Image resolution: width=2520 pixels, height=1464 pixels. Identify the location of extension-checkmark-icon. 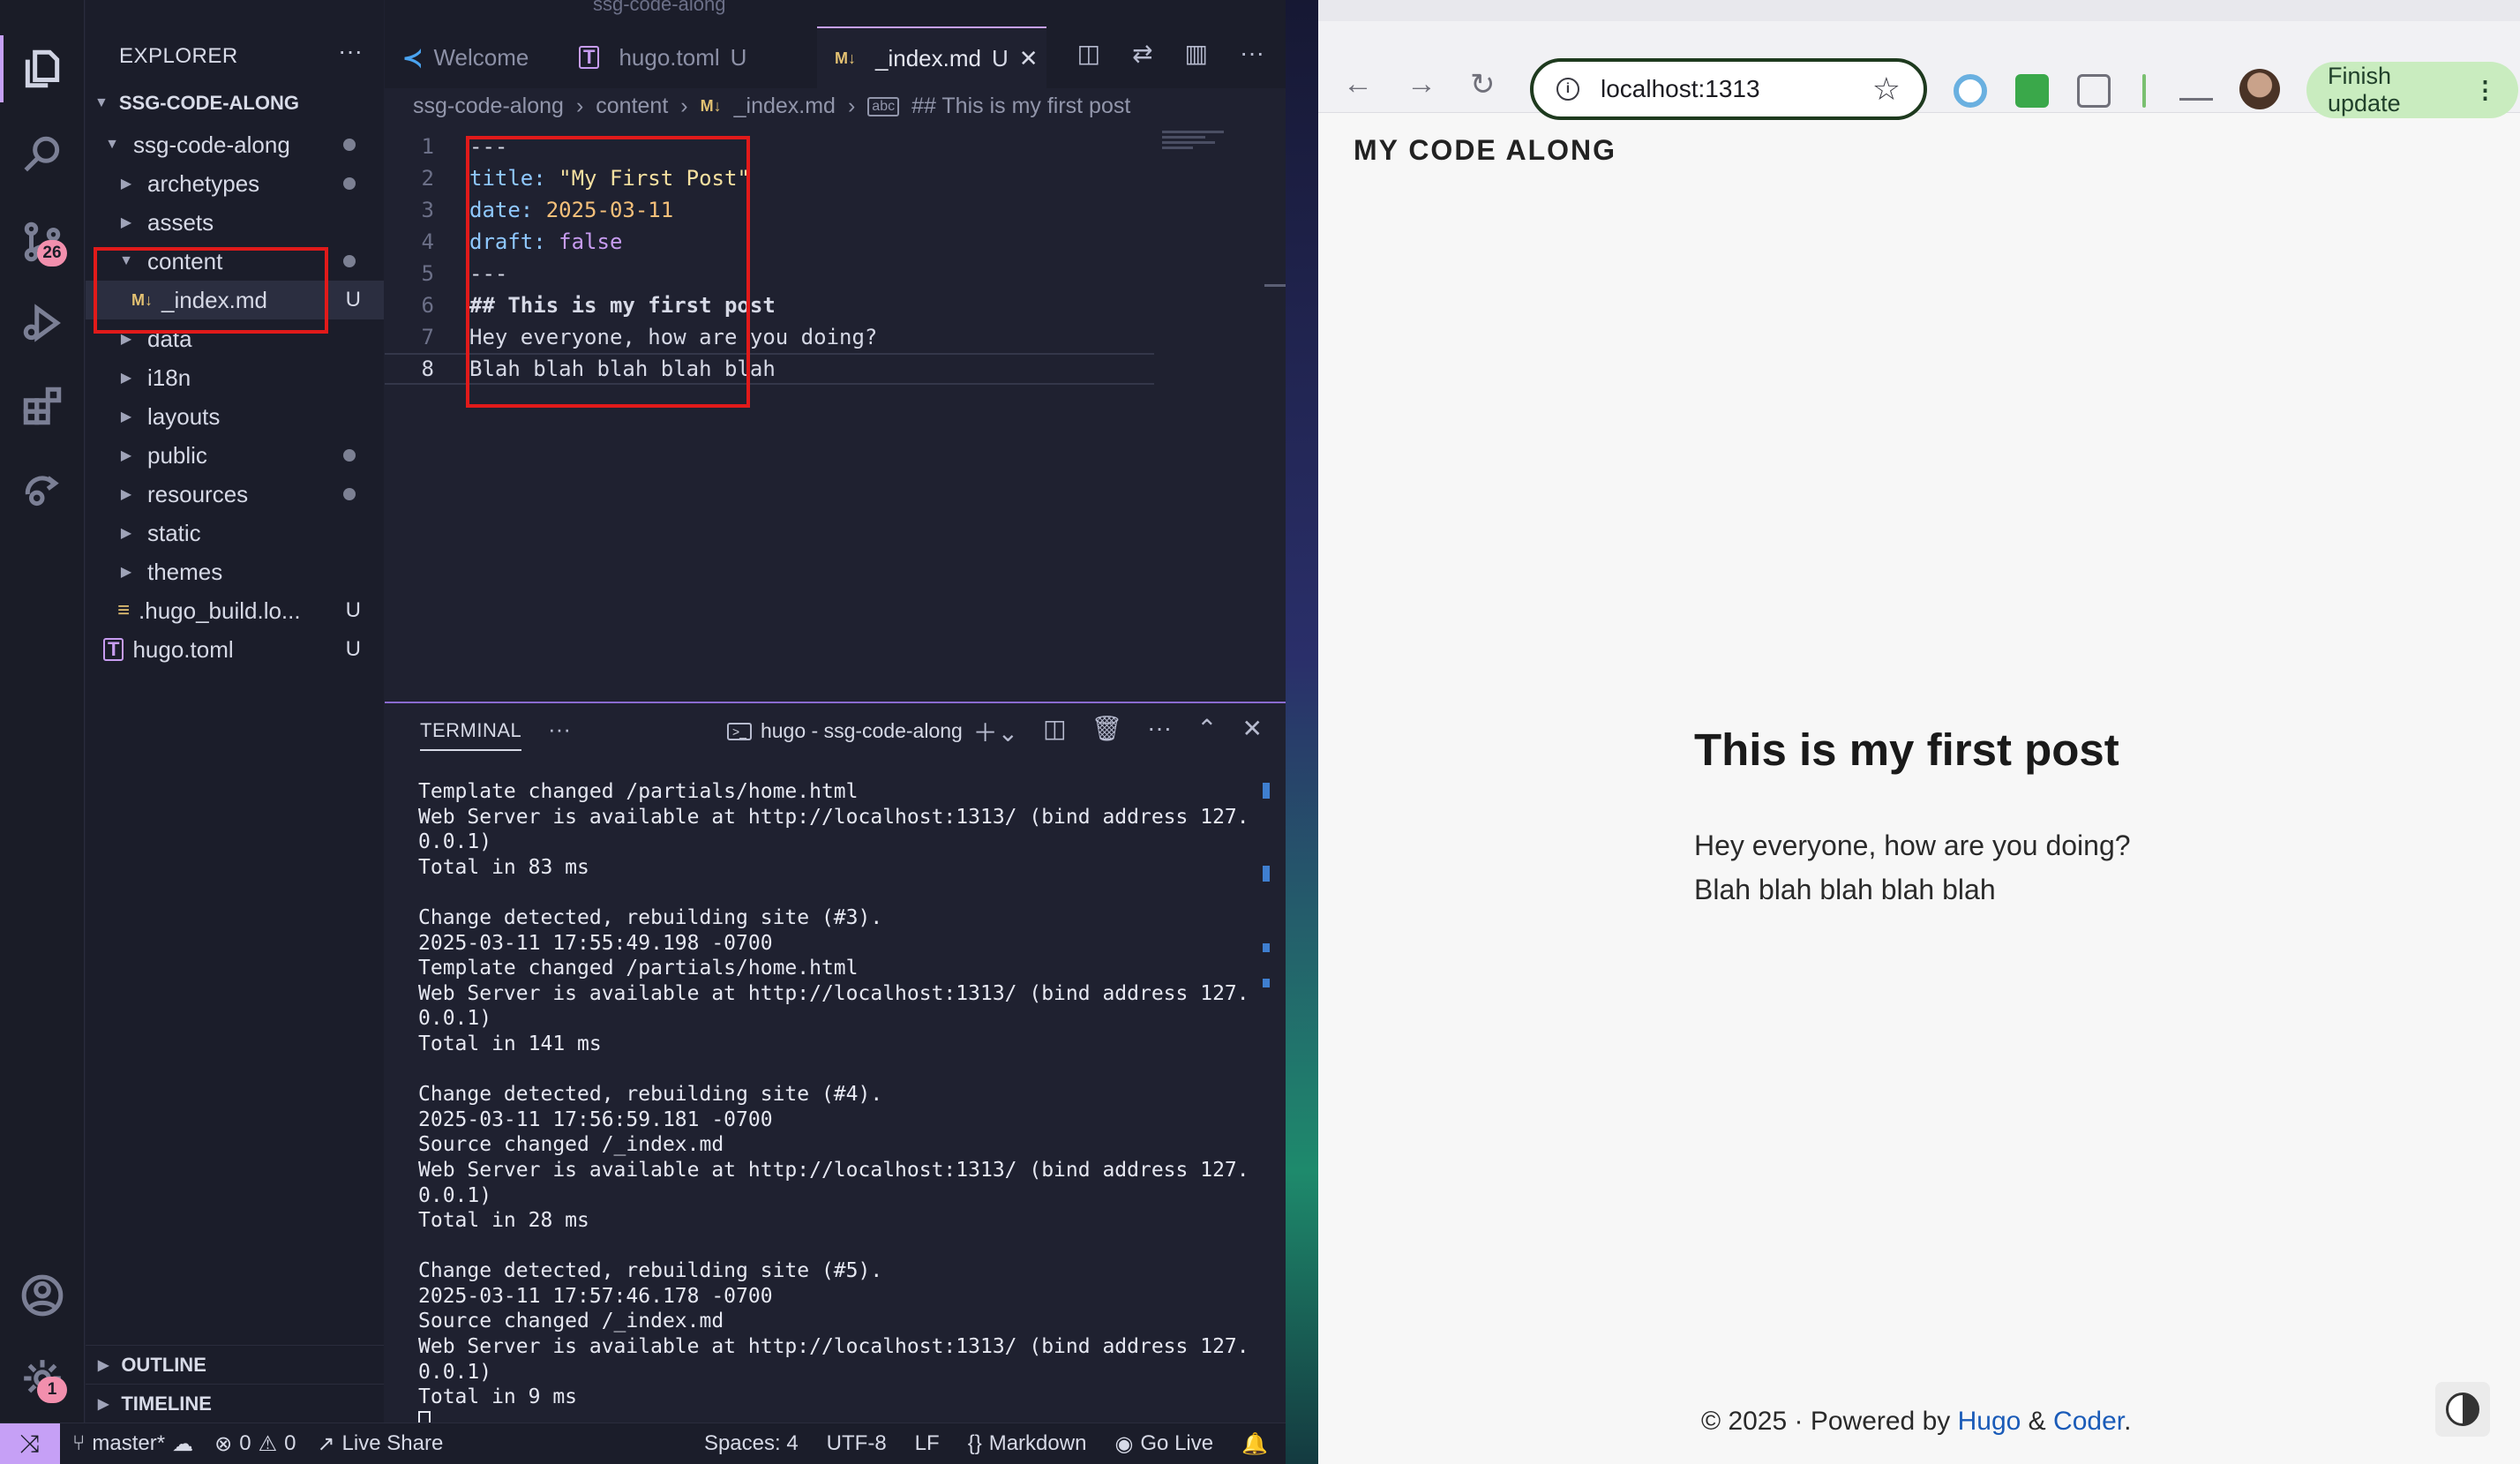
(2032, 91).